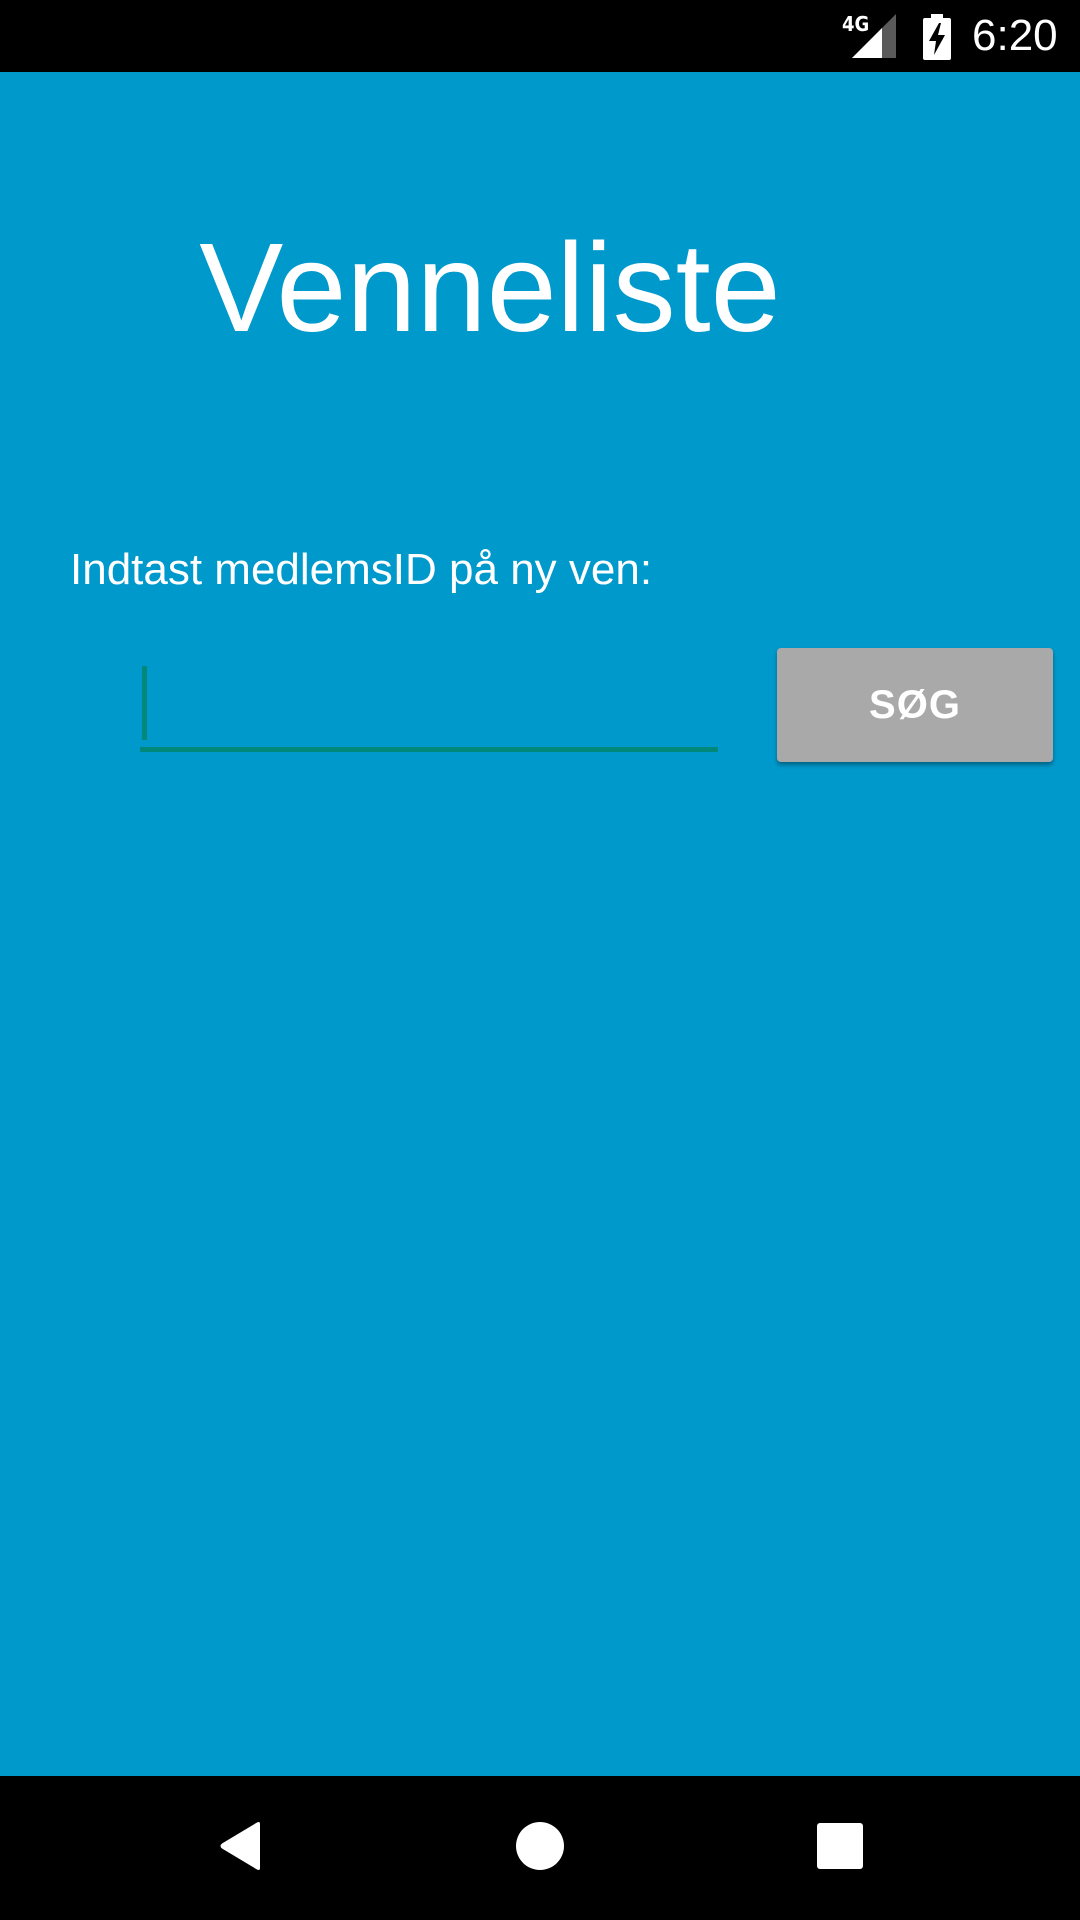  What do you see at coordinates (361, 569) in the screenshot?
I see `member-id-label: Indtast medlemsID på ny ven:` at bounding box center [361, 569].